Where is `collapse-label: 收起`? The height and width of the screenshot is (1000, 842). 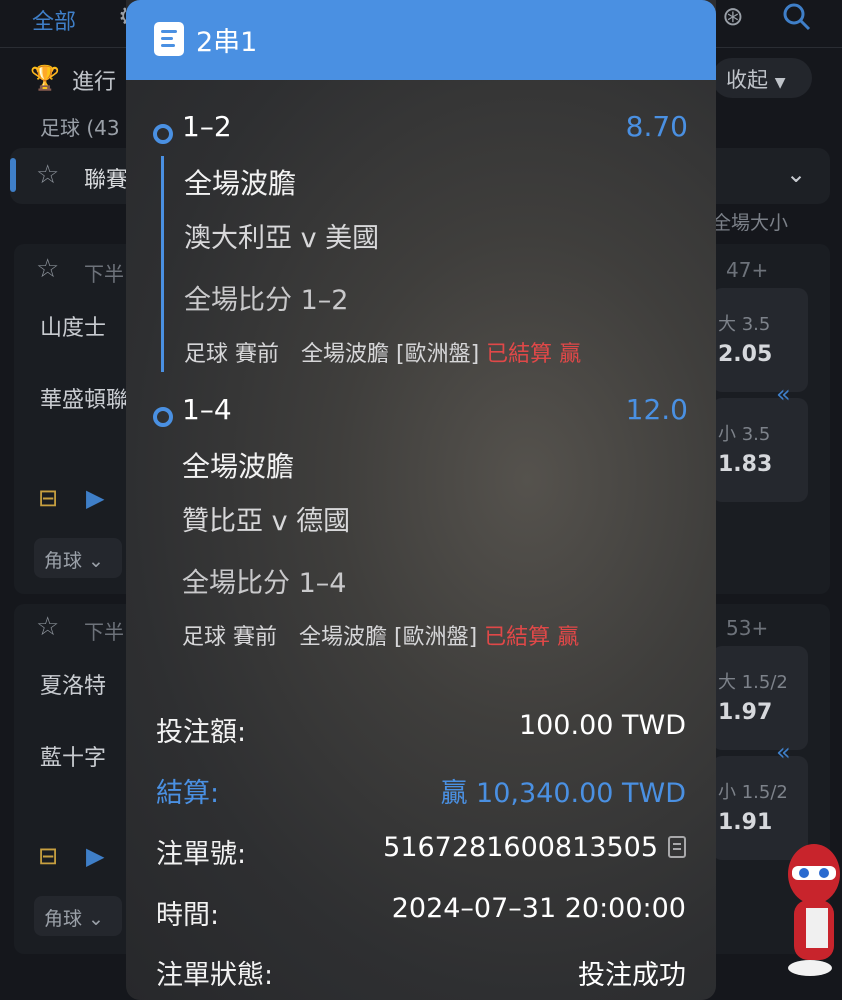
collapse-label: 收起 is located at coordinates (747, 80).